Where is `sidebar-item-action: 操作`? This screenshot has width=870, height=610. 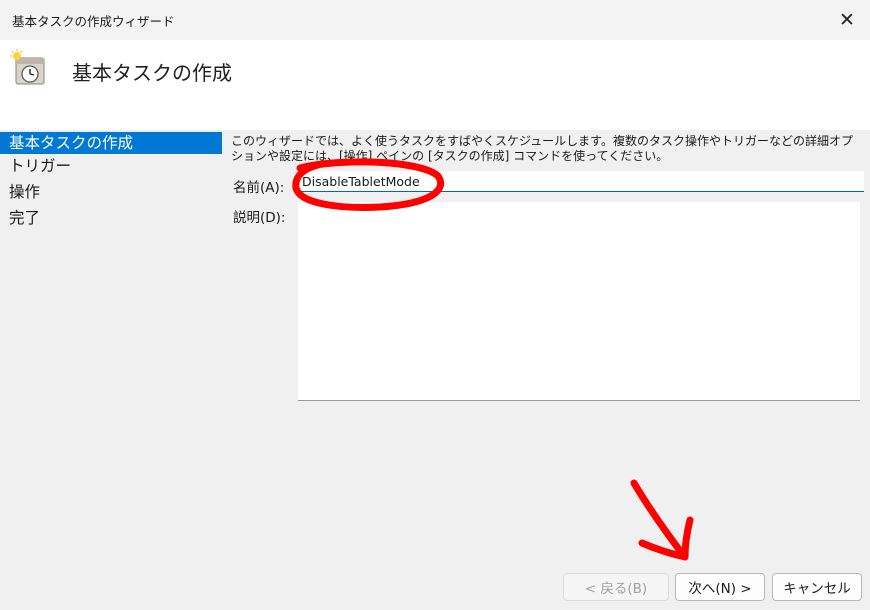 sidebar-item-action: 操作 is located at coordinates (111, 193).